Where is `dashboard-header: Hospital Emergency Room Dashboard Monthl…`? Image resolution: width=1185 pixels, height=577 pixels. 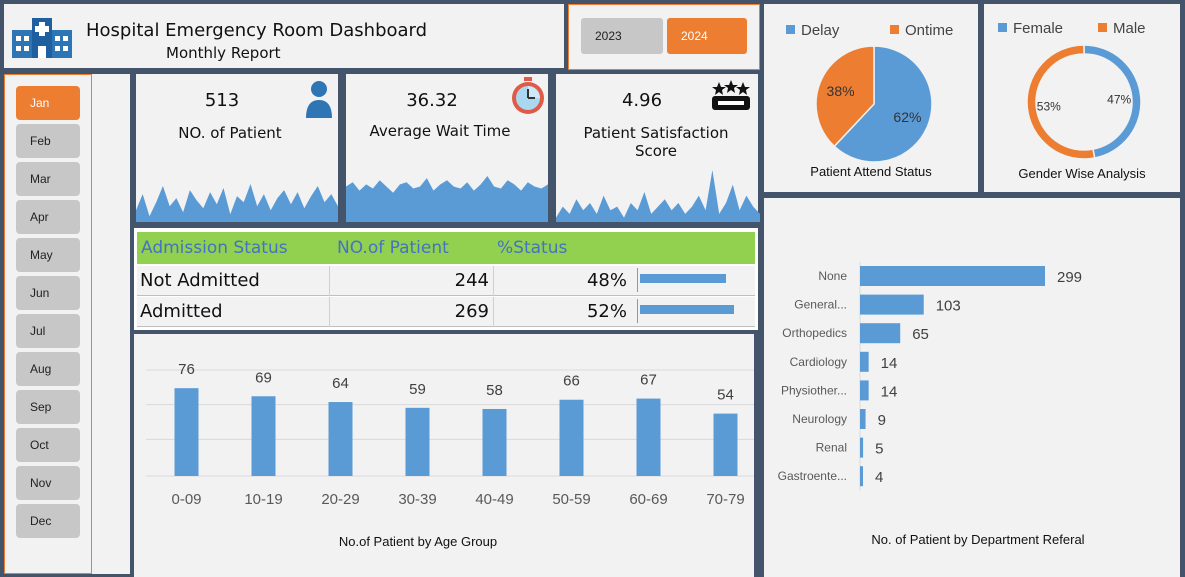 dashboard-header: Hospital Emergency Room Dashboard Monthl… is located at coordinates (284, 36).